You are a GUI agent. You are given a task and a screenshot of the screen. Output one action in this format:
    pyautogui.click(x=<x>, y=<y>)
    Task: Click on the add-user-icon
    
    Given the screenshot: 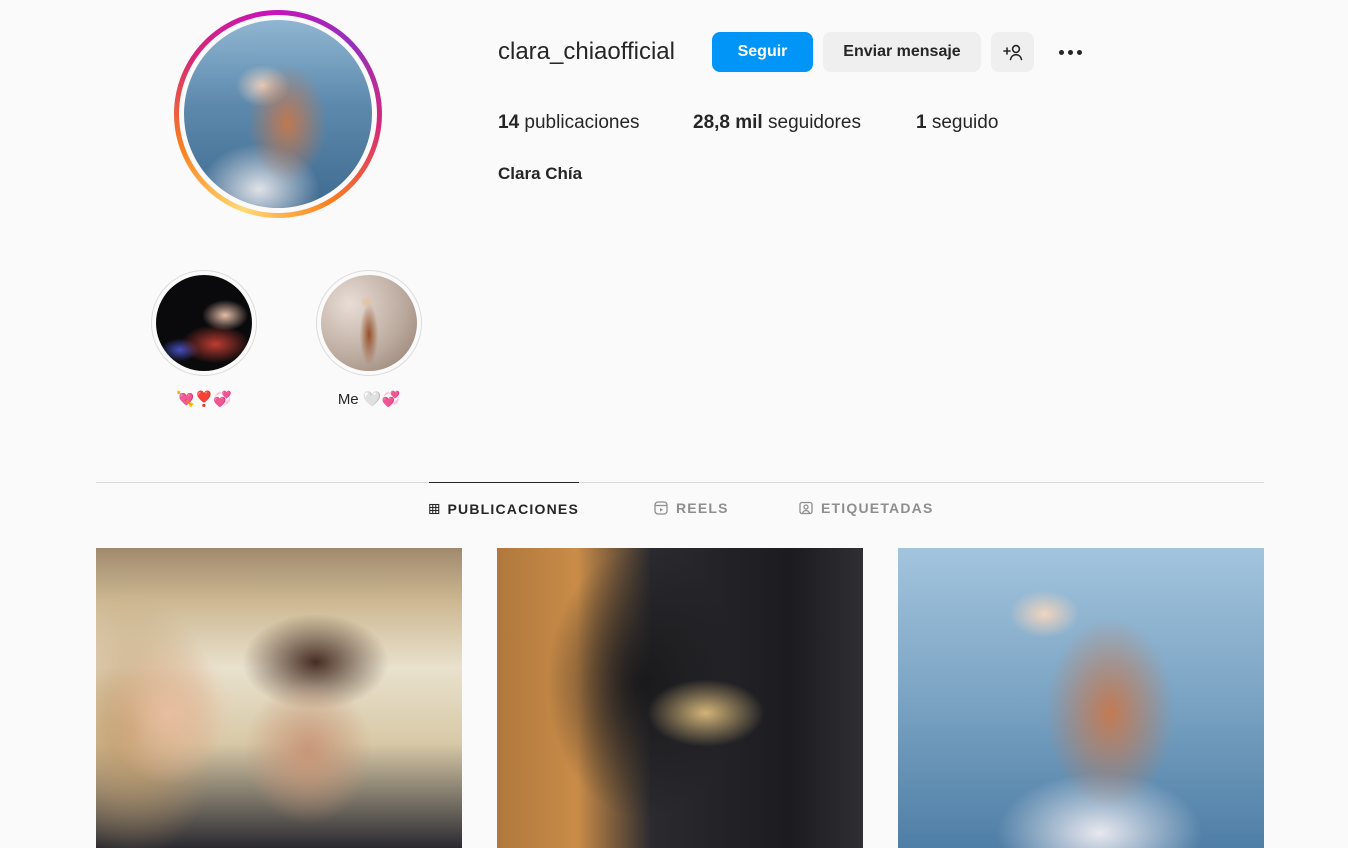 What is the action you would take?
    pyautogui.click(x=1012, y=52)
    